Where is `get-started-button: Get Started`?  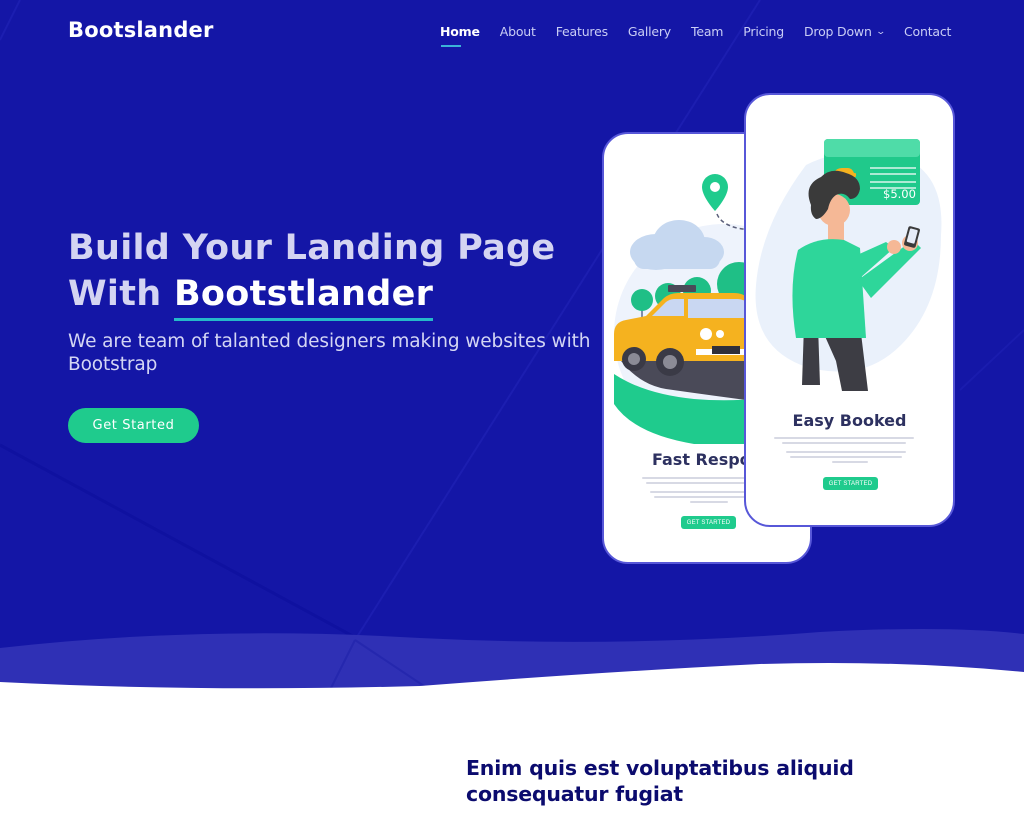
get-started-button: Get Started is located at coordinates (133, 425).